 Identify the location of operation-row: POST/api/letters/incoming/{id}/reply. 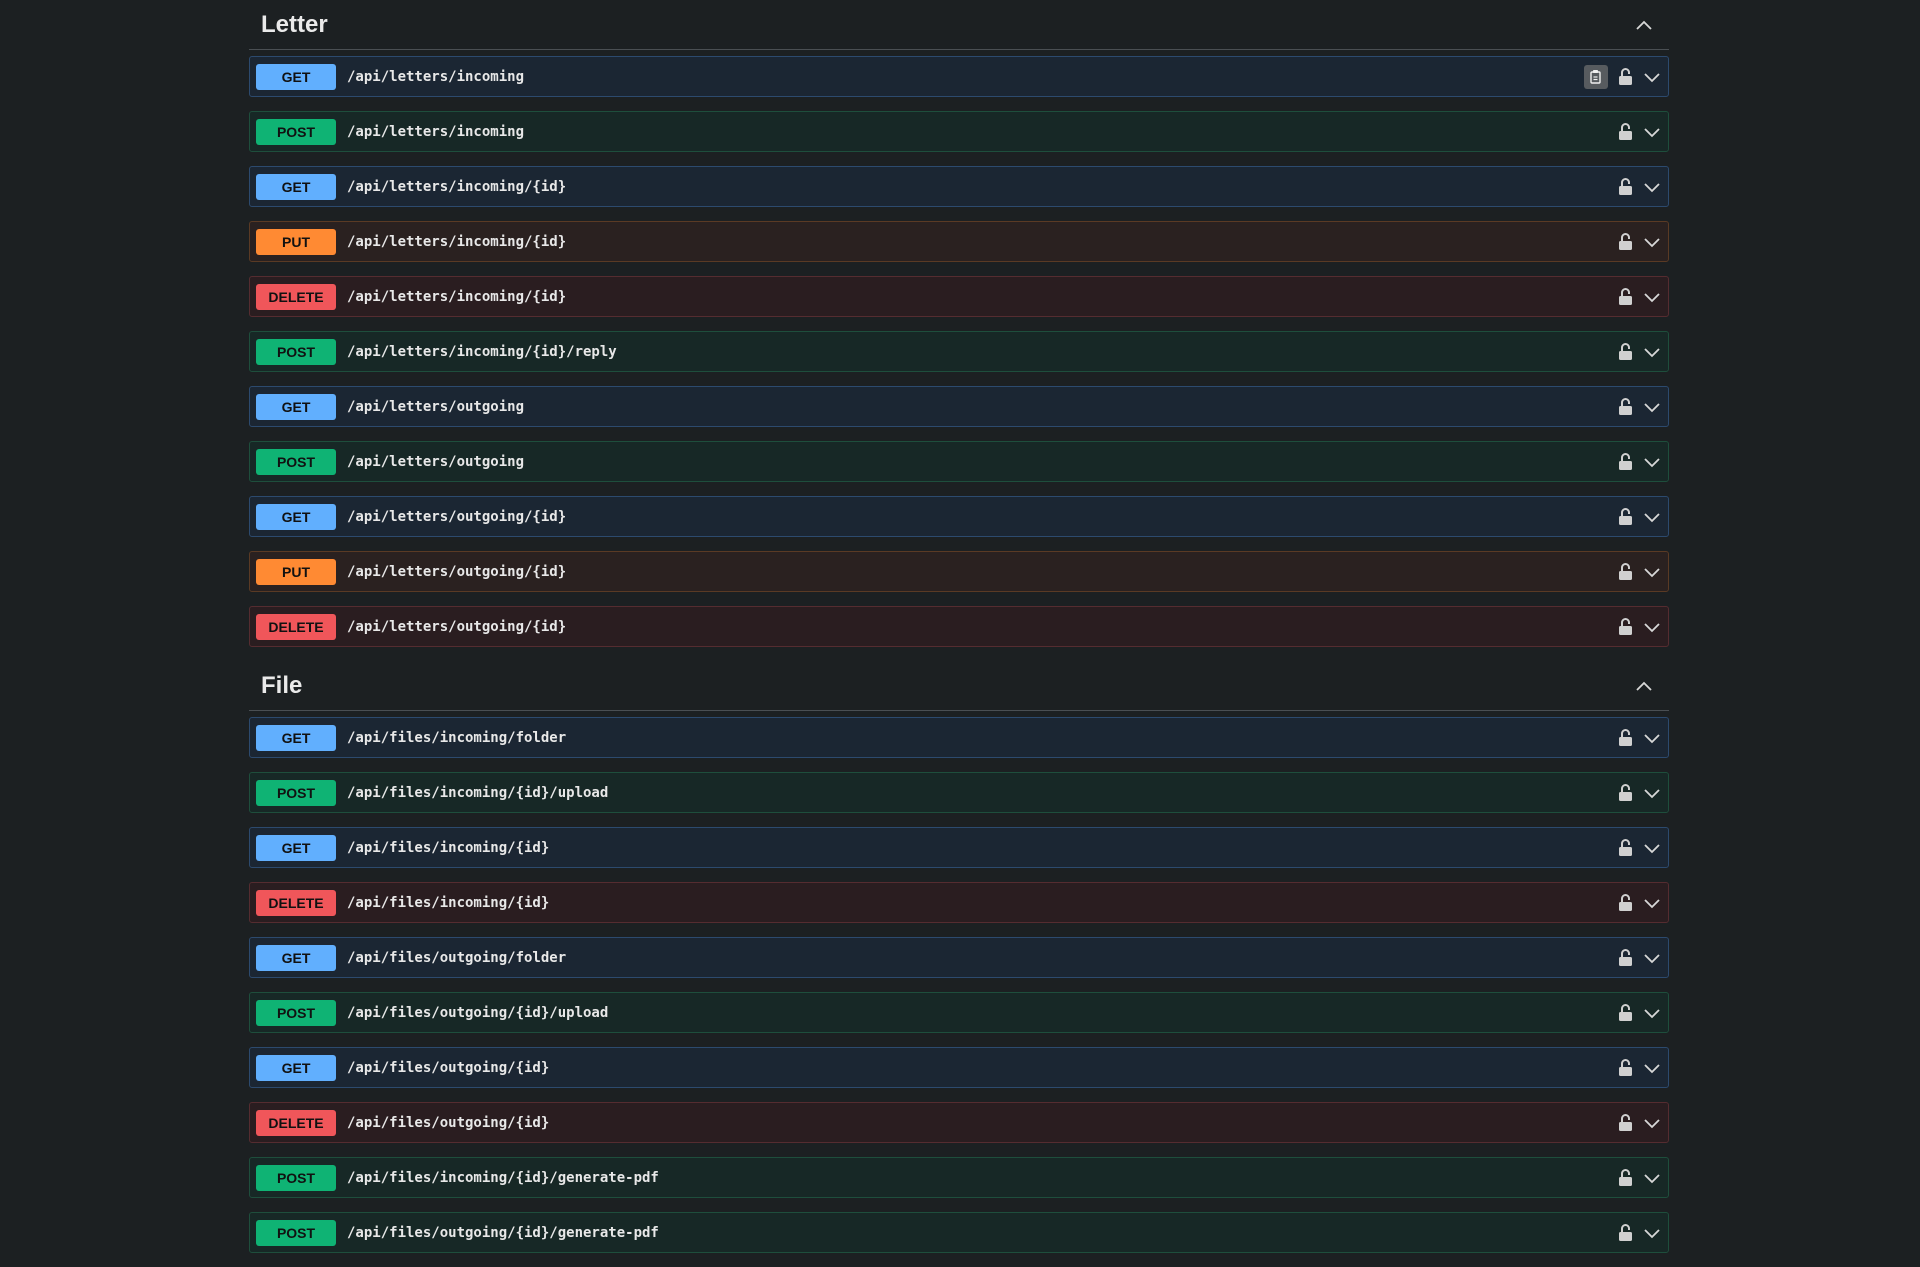
(959, 351).